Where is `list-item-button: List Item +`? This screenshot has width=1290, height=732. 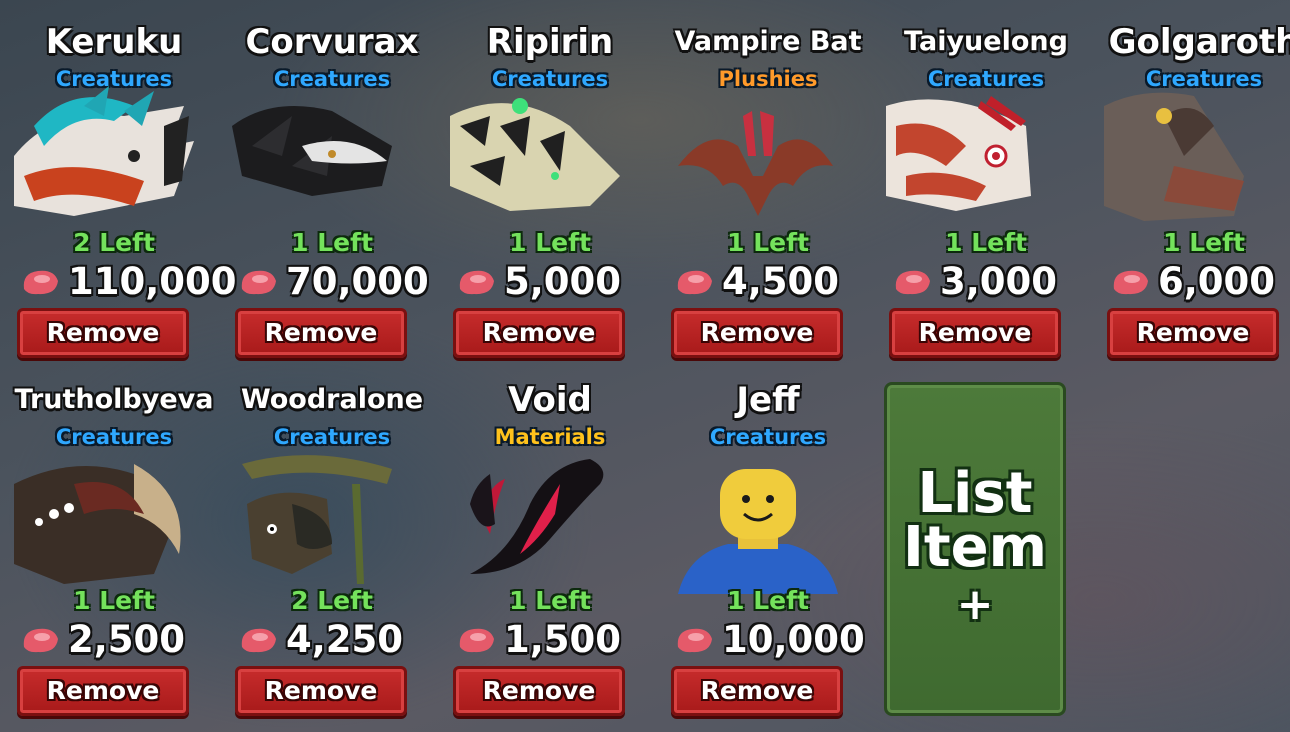
list-item-button: List Item + is located at coordinates (975, 549).